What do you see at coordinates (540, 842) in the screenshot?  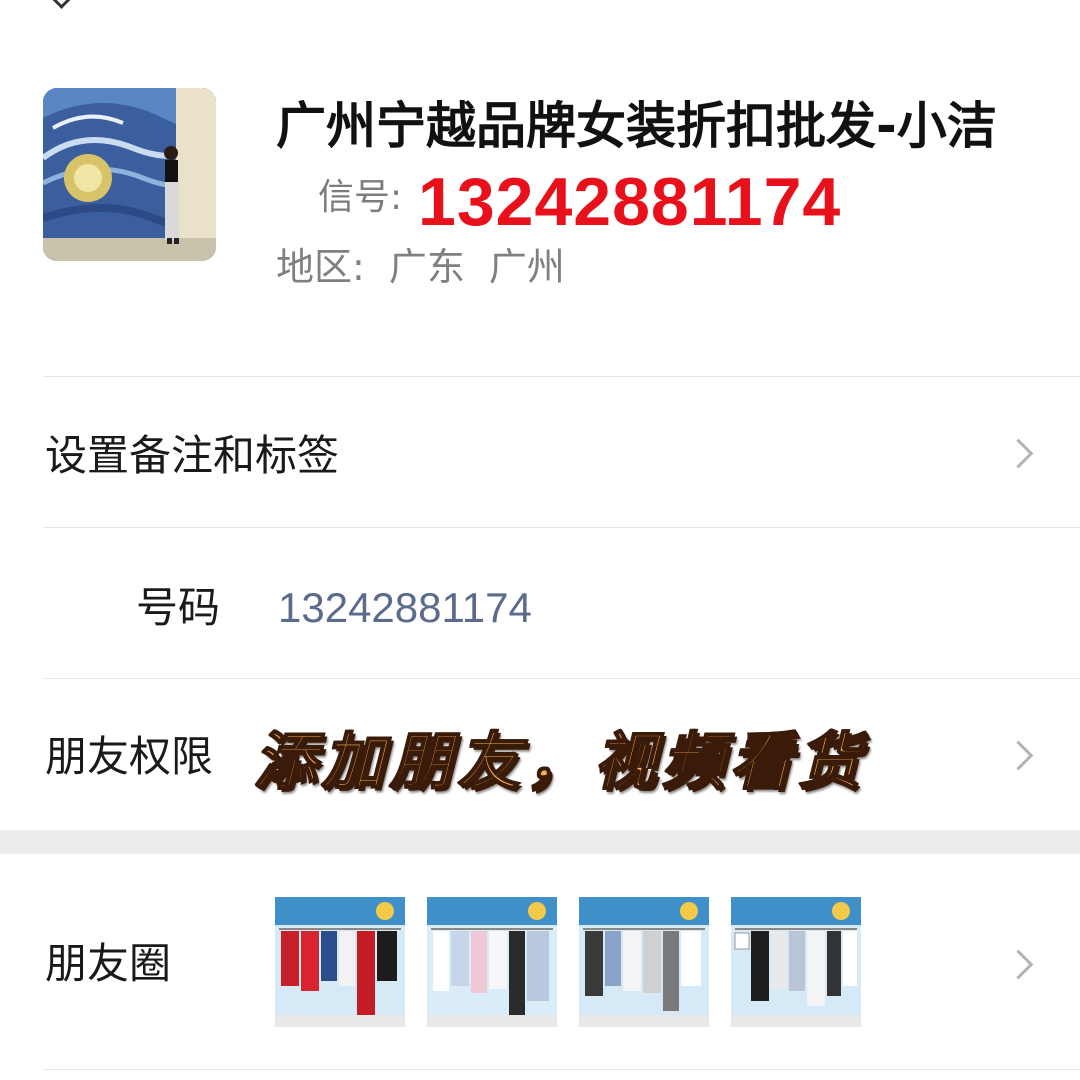 I see `section-separator` at bounding box center [540, 842].